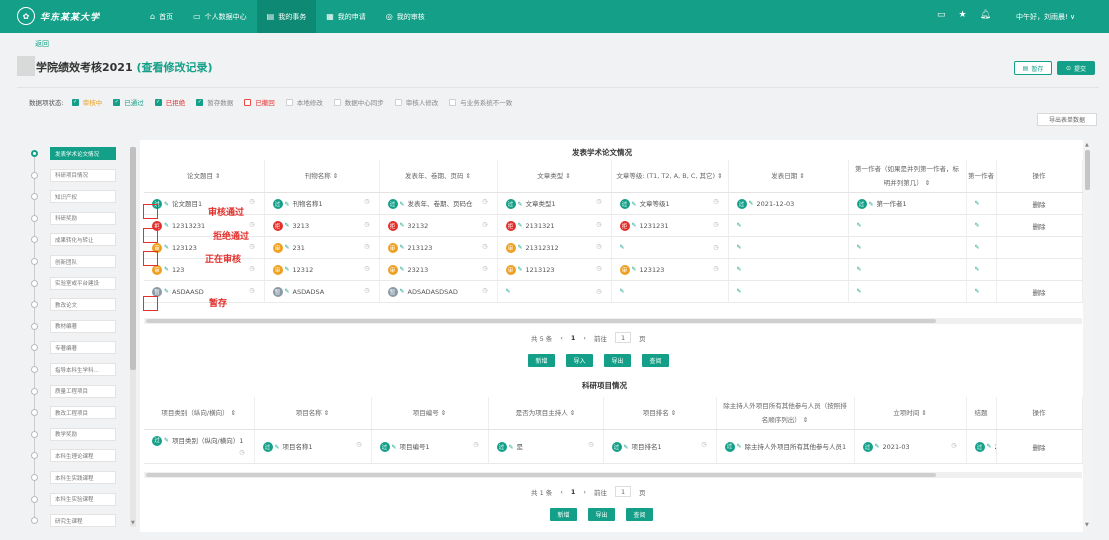 This screenshot has width=1109, height=540. I want to click on legend-item-5: 本地修改, so click(304, 102).